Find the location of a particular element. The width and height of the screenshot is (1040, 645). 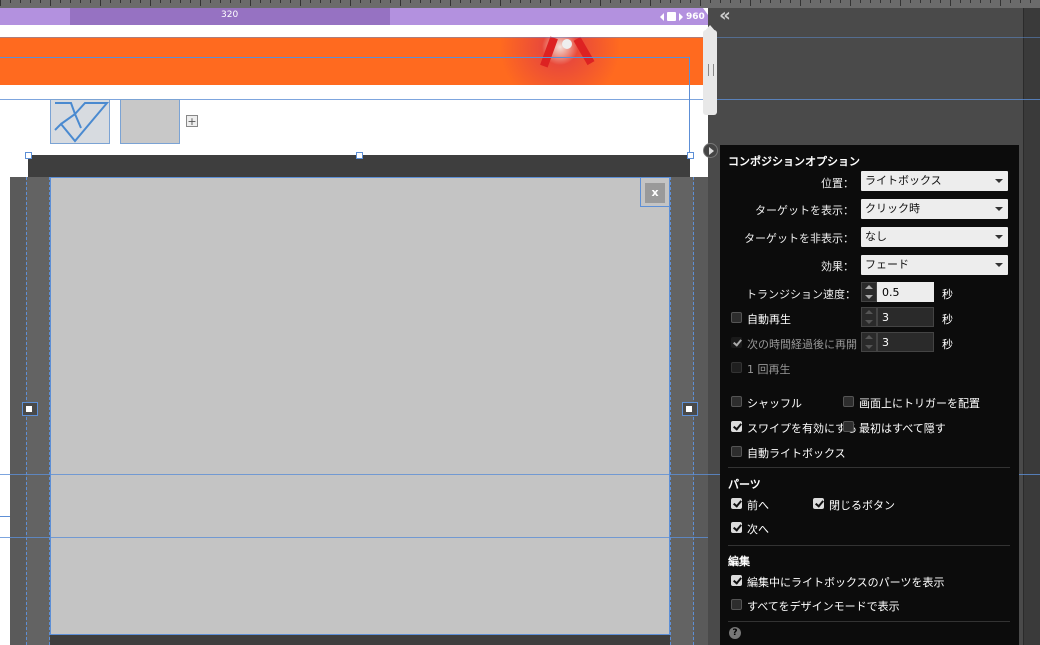

resize-handle-top-right is located at coordinates (690, 155).